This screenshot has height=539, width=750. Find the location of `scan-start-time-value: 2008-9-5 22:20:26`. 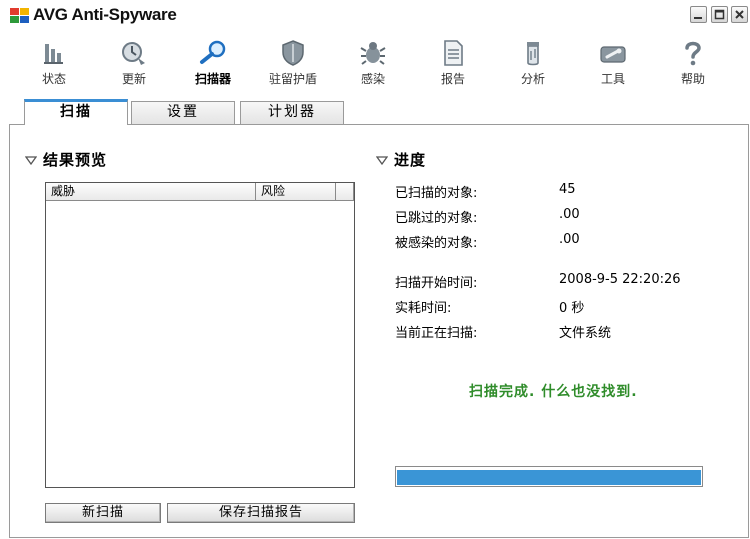

scan-start-time-value: 2008-9-5 22:20:26 is located at coordinates (620, 279).